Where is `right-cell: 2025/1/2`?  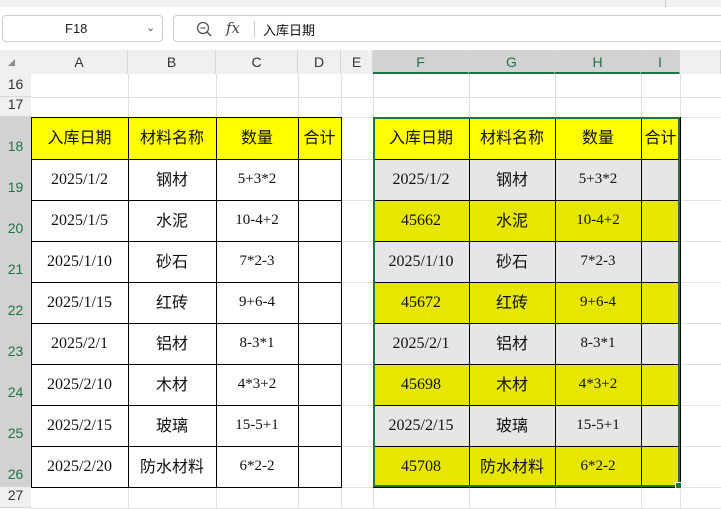
right-cell: 2025/1/2 is located at coordinates (421, 179).